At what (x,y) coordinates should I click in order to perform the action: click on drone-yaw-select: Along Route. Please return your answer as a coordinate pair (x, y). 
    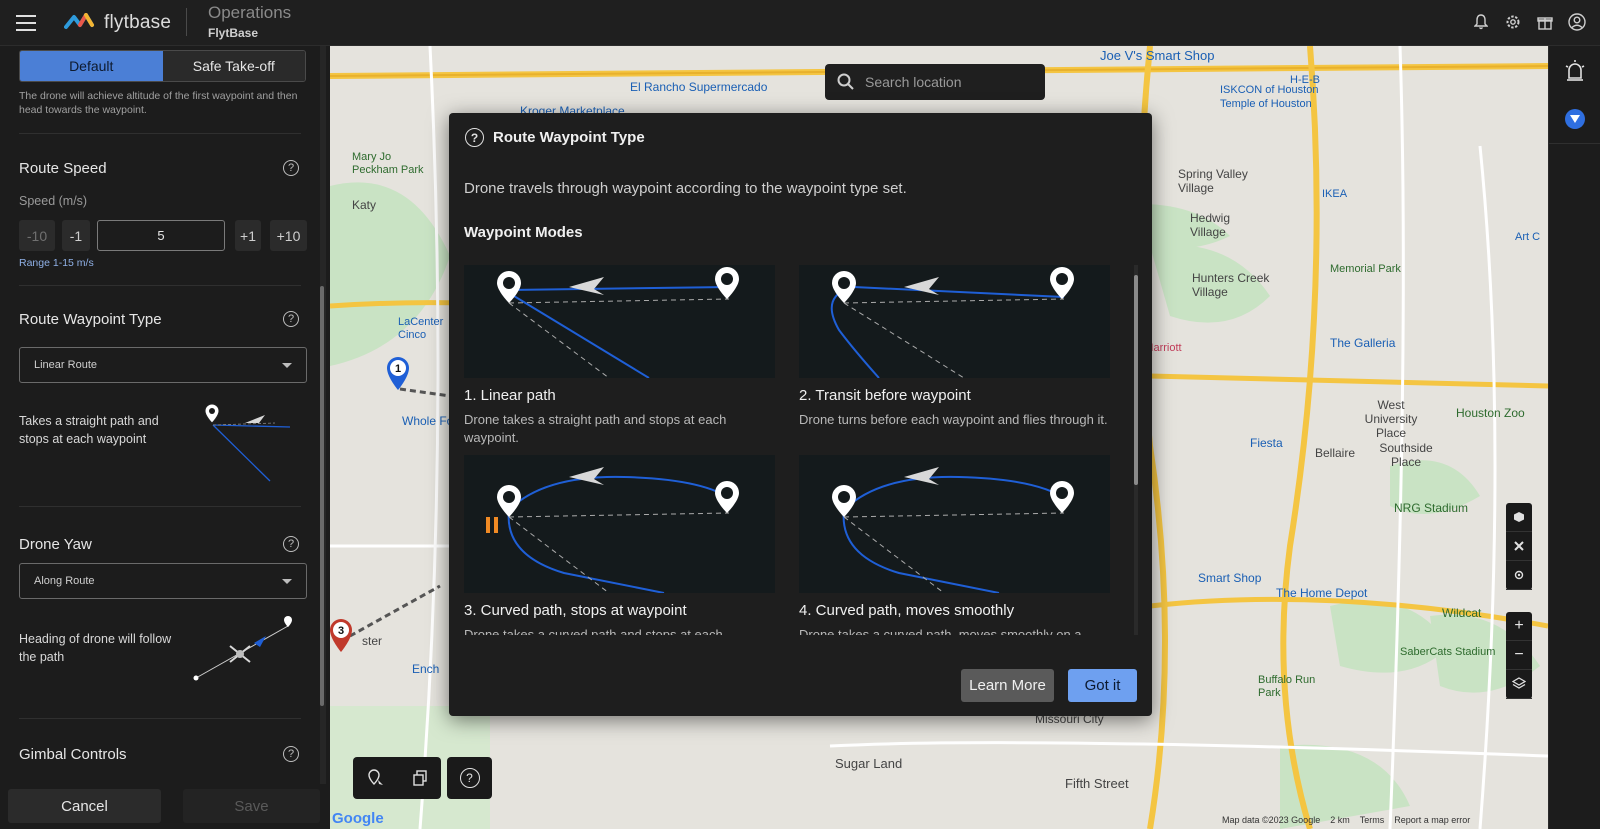
    Looking at the image, I should click on (163, 581).